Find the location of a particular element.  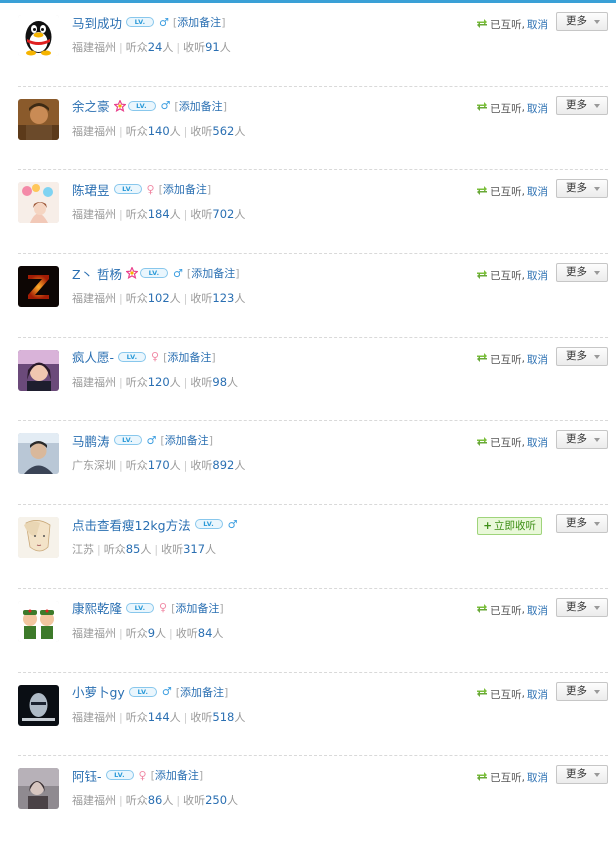

listeners-count: 102 is located at coordinates (159, 298).